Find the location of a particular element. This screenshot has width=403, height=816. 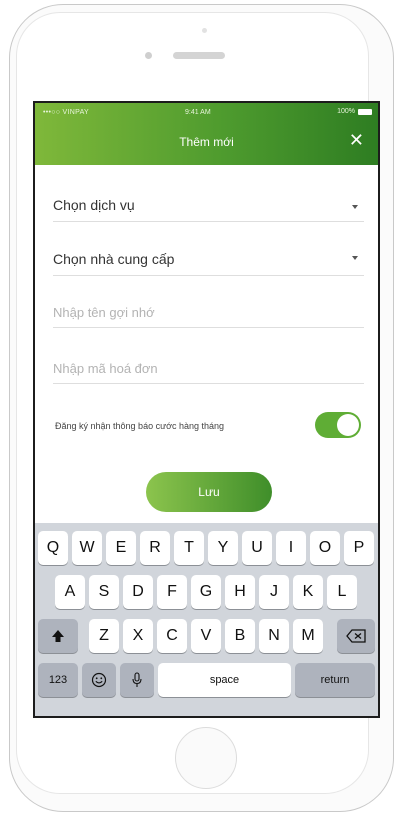

service-dropdown: Chọn dịch vụ is located at coordinates (208, 206).